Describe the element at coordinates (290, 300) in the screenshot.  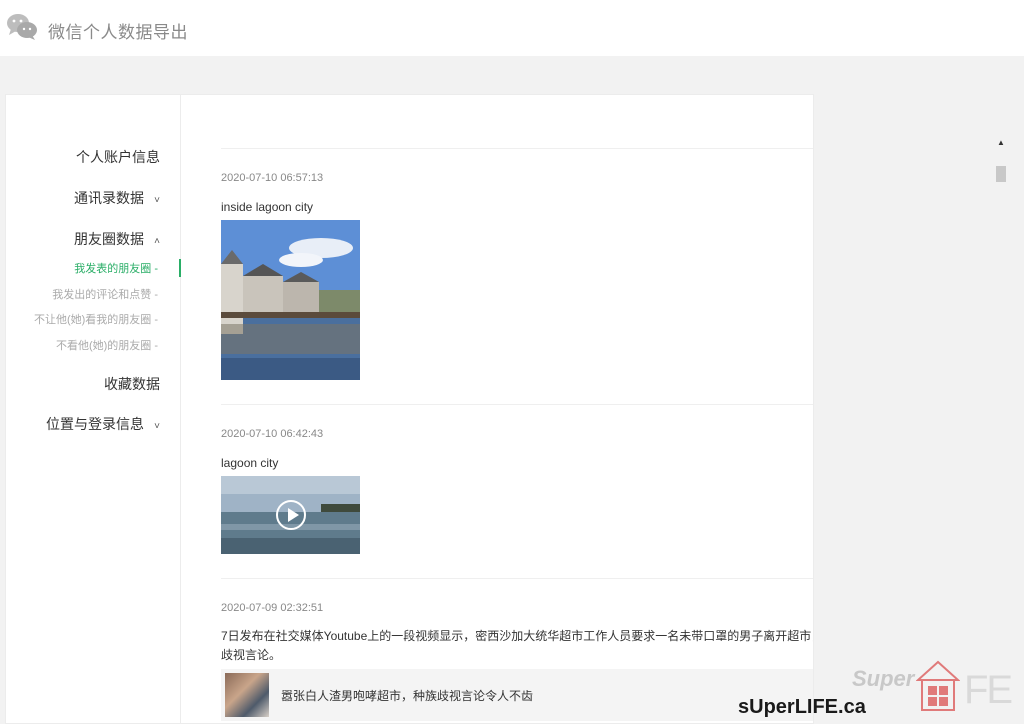
I see `post-photo` at that location.